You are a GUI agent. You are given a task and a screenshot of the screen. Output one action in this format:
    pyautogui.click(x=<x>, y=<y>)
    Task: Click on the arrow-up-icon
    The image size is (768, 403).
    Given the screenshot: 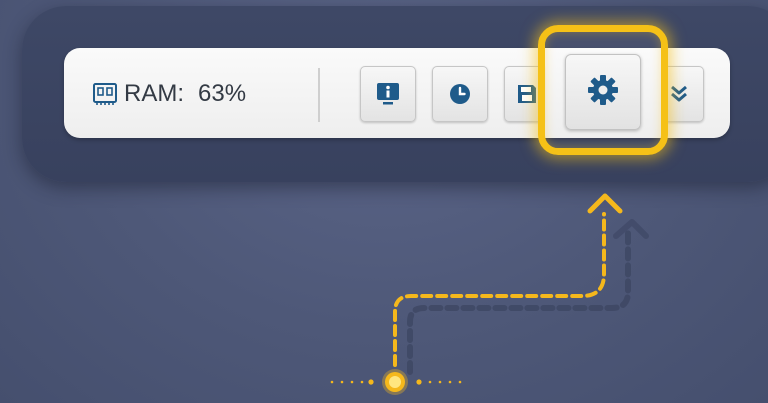 What is the action you would take?
    pyautogui.click(x=605, y=203)
    